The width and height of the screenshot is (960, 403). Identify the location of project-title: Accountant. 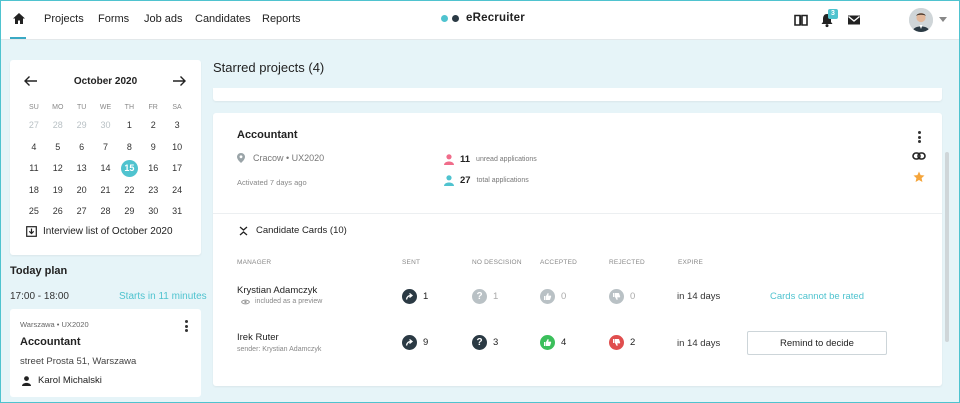
(267, 135).